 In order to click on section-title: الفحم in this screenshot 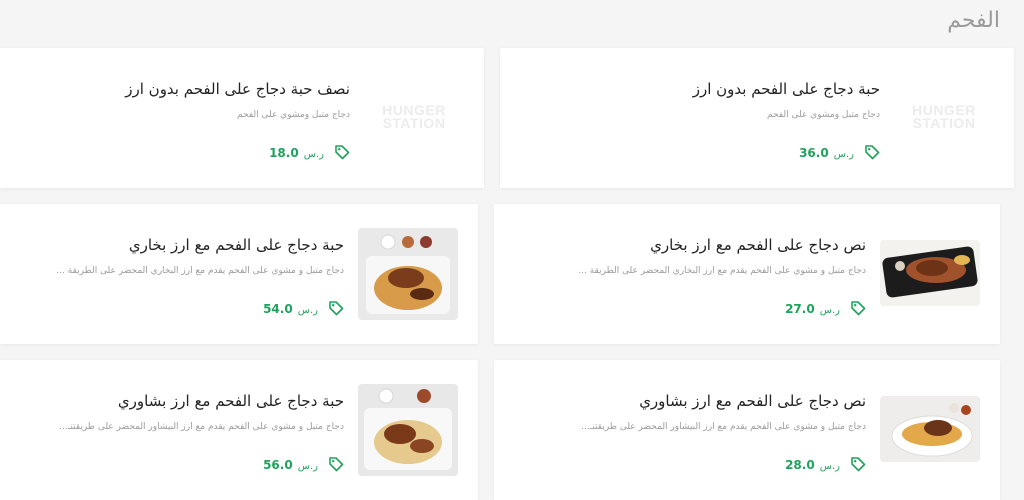, I will do `click(973, 20)`.